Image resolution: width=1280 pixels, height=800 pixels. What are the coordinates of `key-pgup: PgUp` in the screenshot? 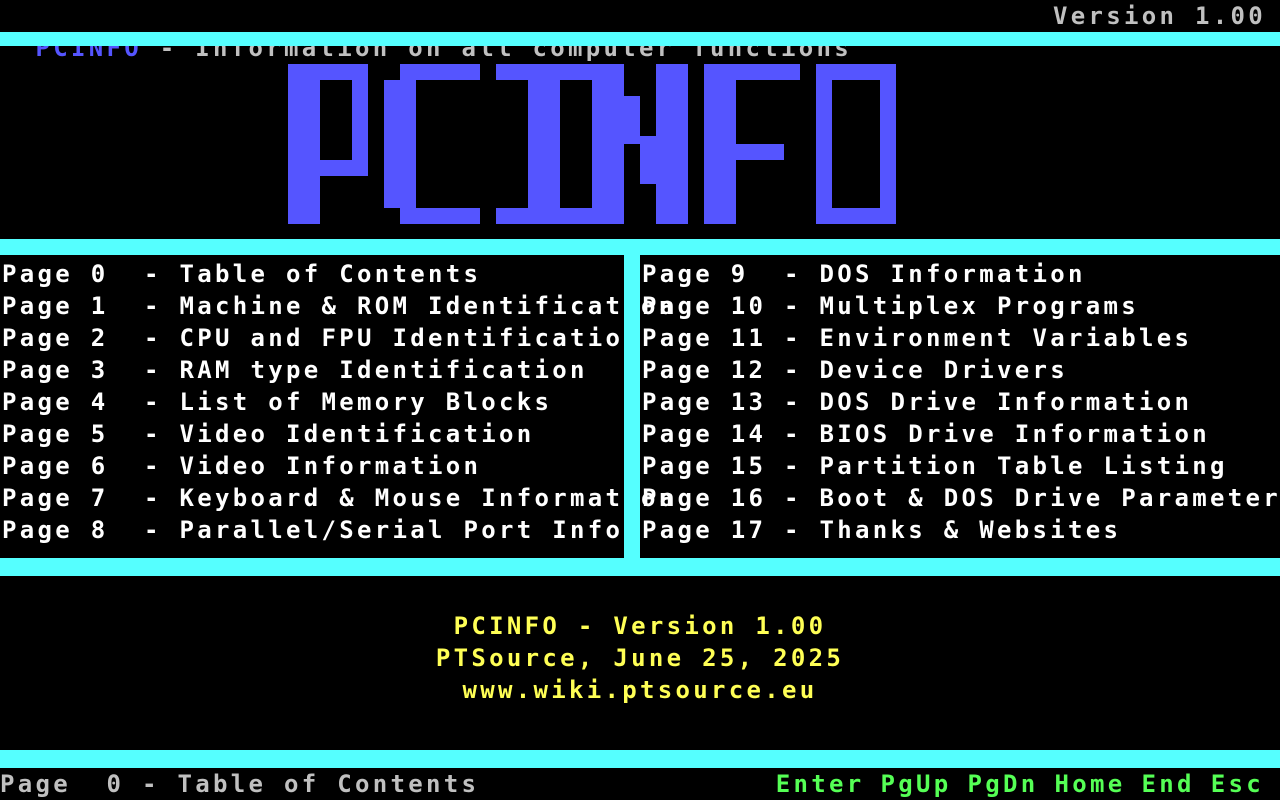 It's located at (916, 784).